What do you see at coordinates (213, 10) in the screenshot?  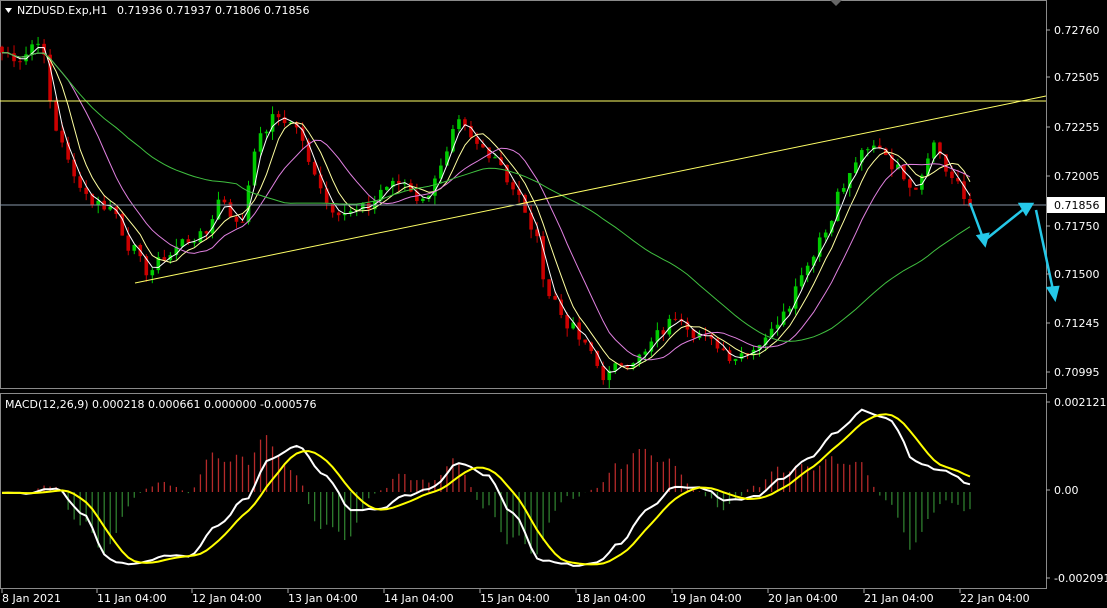 I see `ohlc-values: 0.71936 0.71937 0.71806 0.71856` at bounding box center [213, 10].